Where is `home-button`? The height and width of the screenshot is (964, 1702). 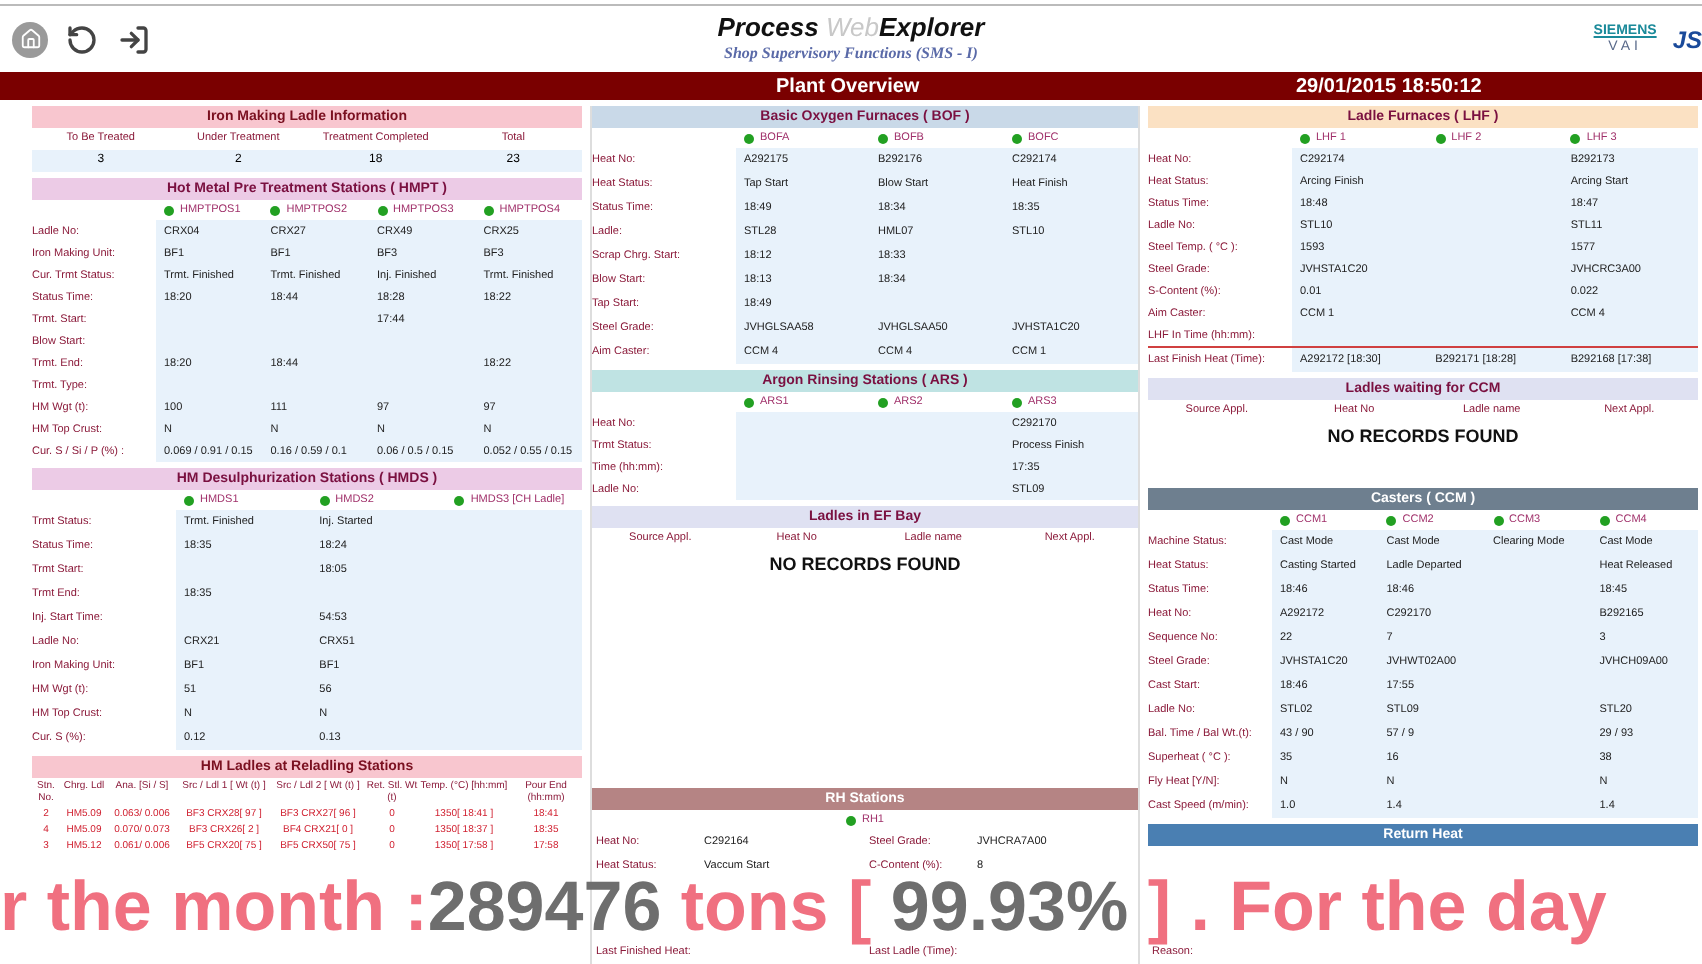 home-button is located at coordinates (30, 39).